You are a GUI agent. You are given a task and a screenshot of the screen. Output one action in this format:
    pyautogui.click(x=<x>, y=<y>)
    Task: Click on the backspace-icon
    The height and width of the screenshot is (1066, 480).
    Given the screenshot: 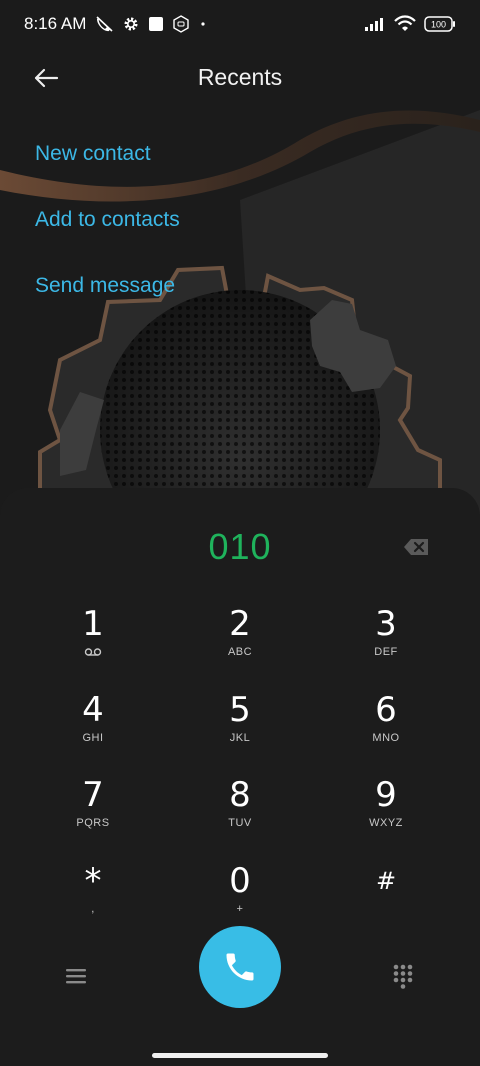 What is the action you would take?
    pyautogui.click(x=416, y=547)
    